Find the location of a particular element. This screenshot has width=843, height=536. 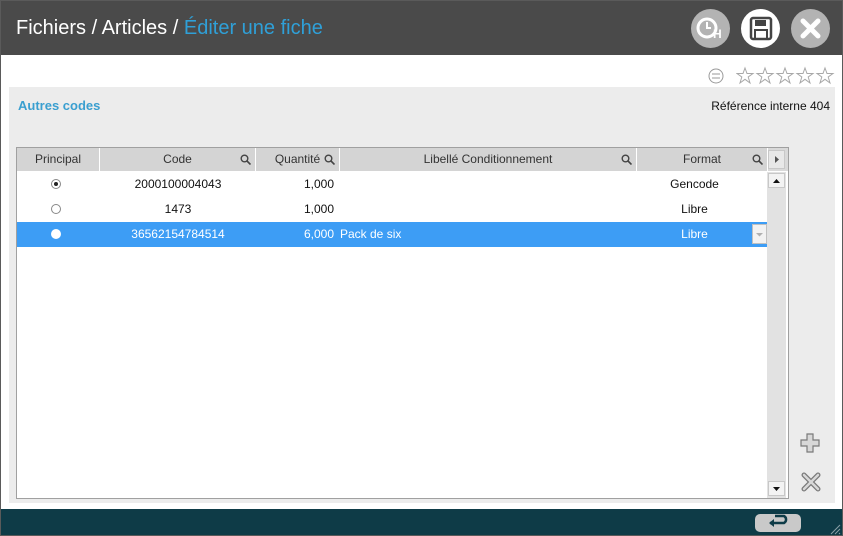

table-row: 1473 1,000 Libre is located at coordinates (392, 209).